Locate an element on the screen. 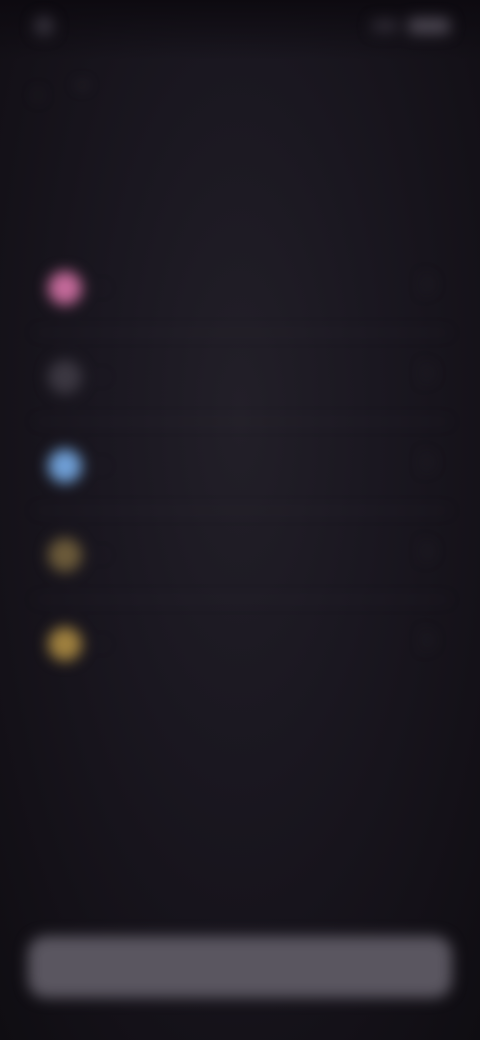 The height and width of the screenshot is (1040, 480). chevron-left-icon: ‹ is located at coordinates (38, 93).